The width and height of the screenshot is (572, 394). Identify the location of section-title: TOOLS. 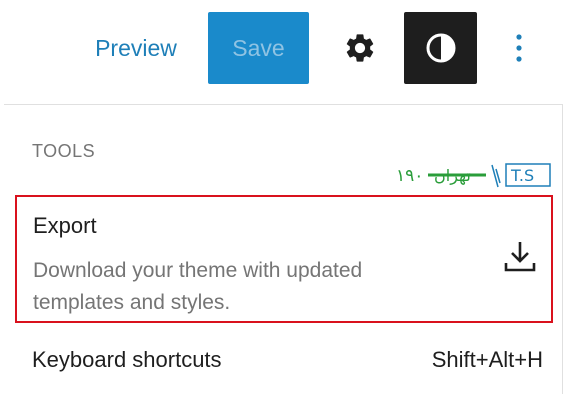
(64, 151).